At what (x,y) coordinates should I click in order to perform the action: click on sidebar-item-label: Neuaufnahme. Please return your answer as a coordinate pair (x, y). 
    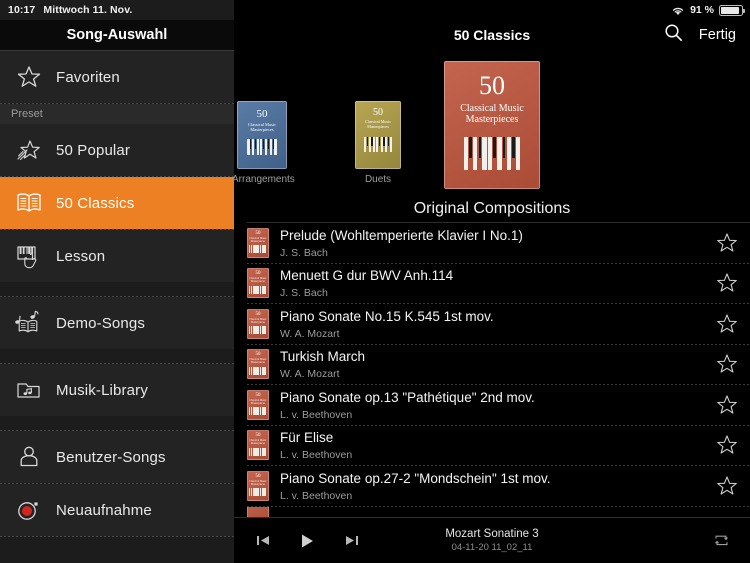
    Looking at the image, I should click on (104, 510).